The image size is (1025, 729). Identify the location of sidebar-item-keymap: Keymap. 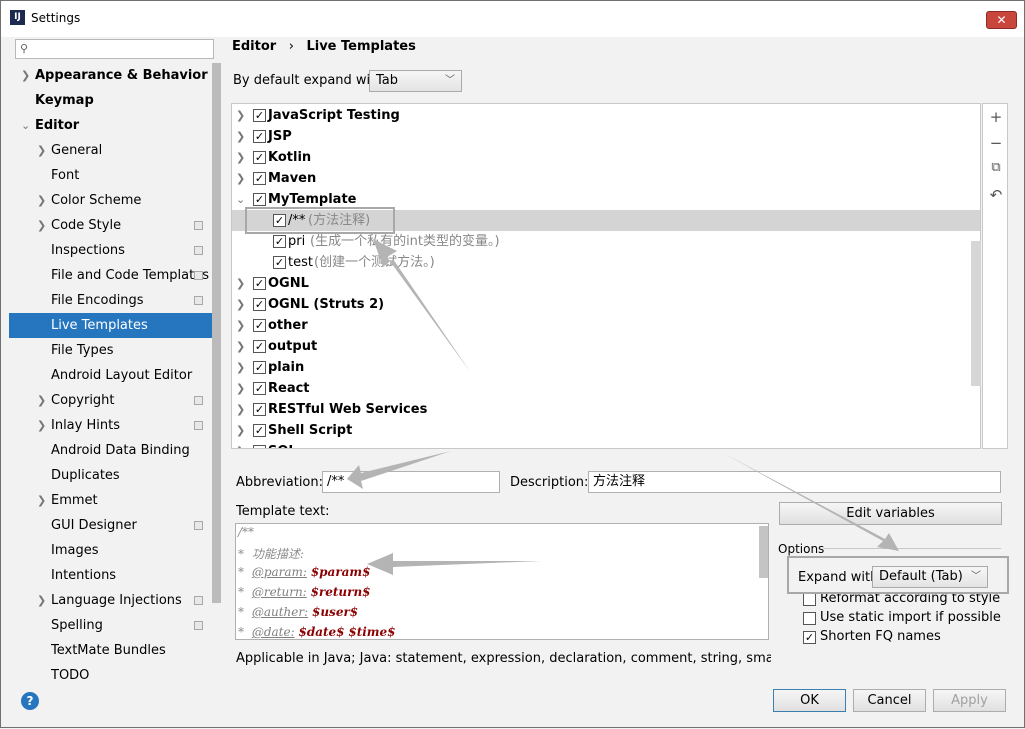
(110, 100).